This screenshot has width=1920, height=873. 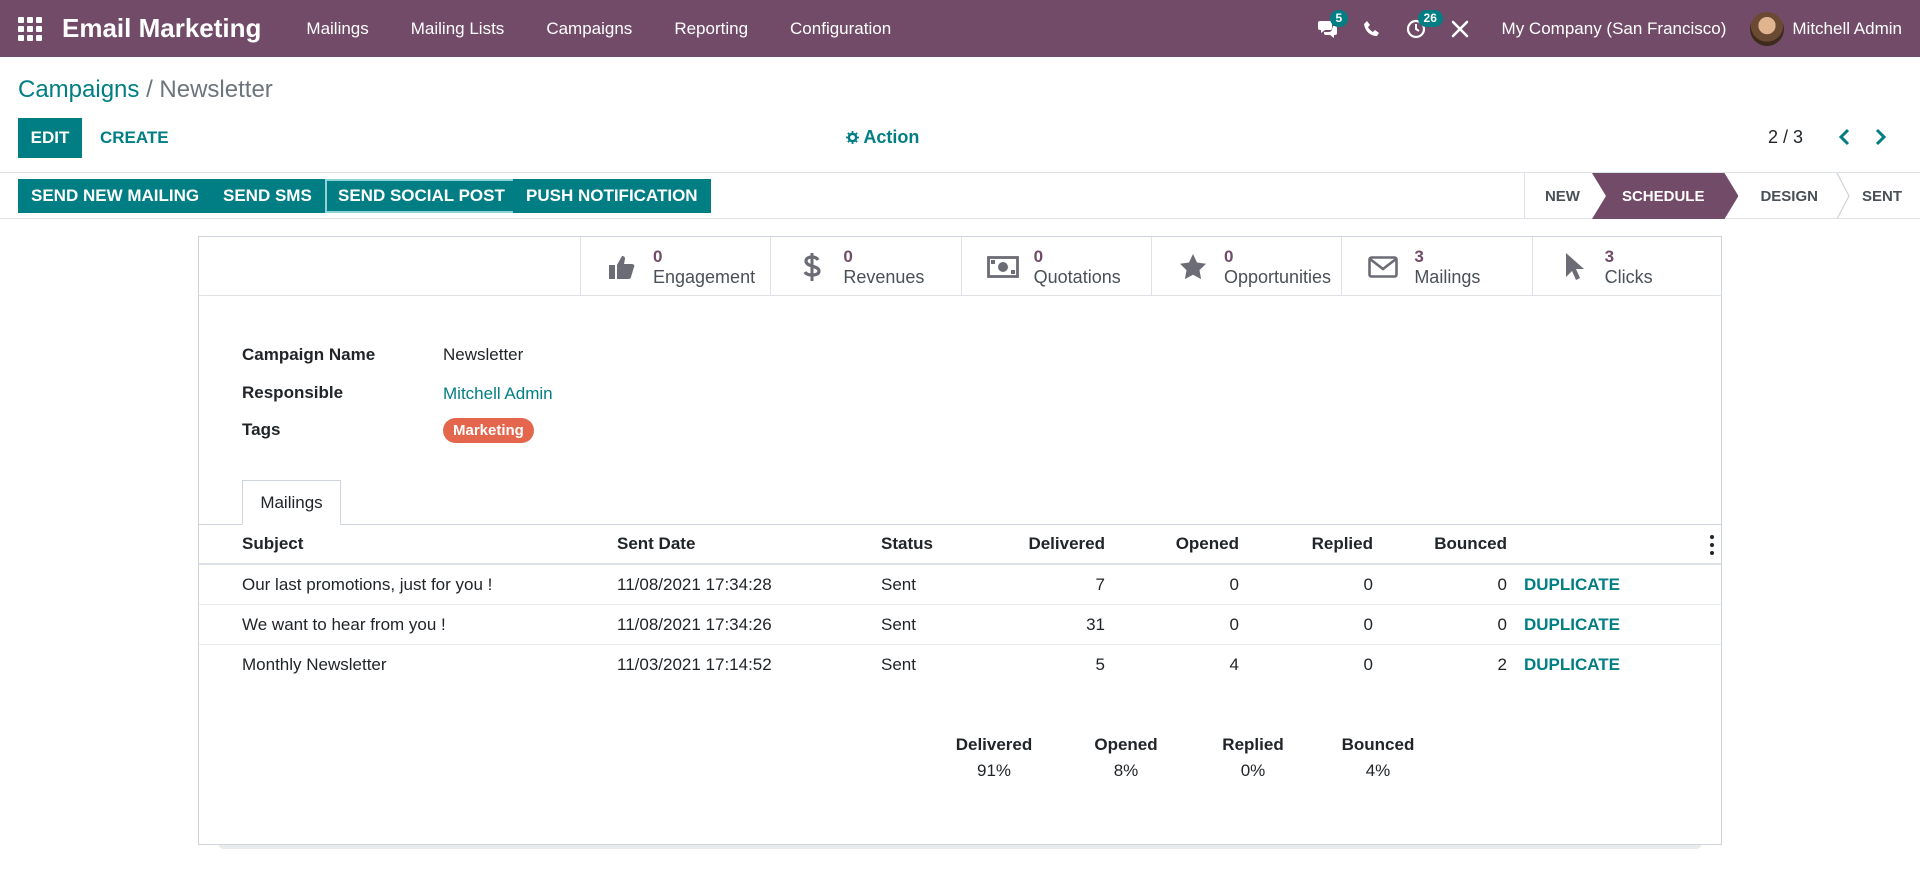 I want to click on revenues-label: Revenues, so click(x=884, y=276).